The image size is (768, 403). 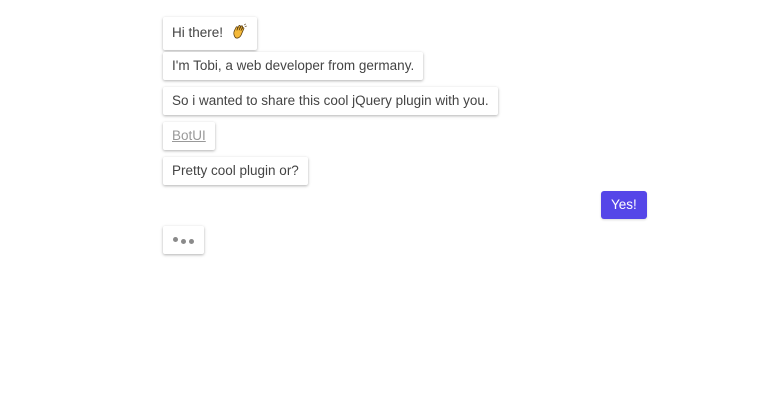 I want to click on message-text: I'm Tobi, a web developer from germany., so click(x=293, y=65).